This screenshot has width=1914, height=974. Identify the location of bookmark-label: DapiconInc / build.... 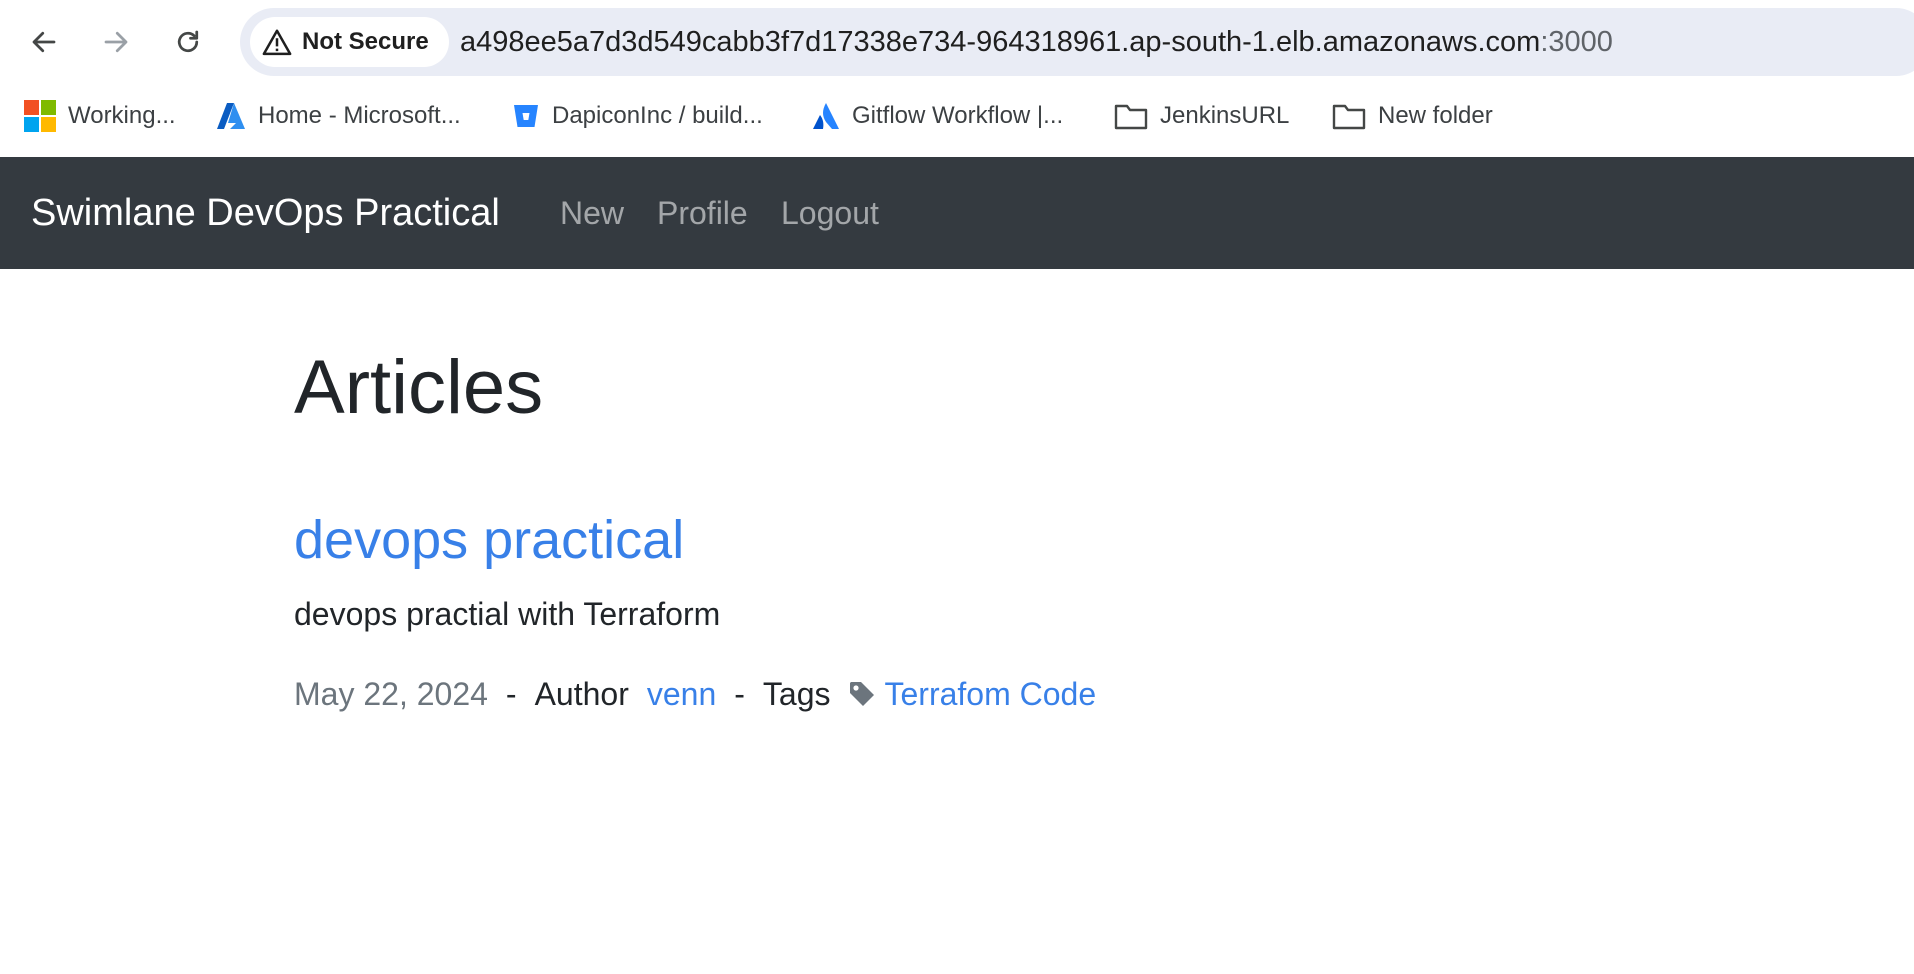
(657, 115).